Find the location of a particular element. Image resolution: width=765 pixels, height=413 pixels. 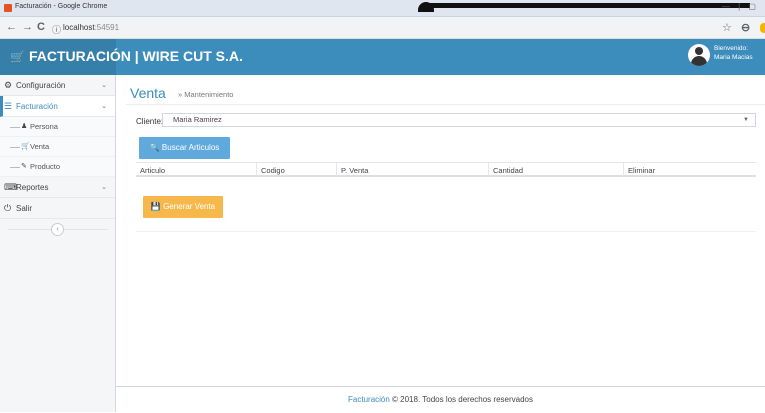

sidebar-item-label: Salir is located at coordinates (24, 208).